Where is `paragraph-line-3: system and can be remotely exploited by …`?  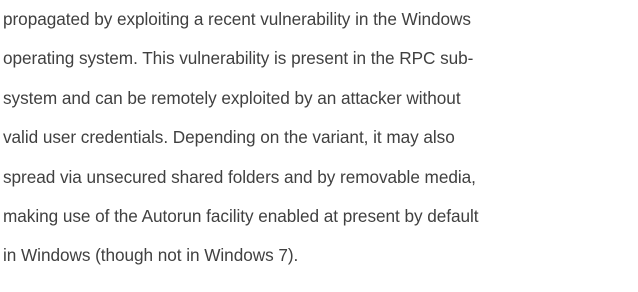
paragraph-line-3: system and can be remotely exploited by … is located at coordinates (232, 97).